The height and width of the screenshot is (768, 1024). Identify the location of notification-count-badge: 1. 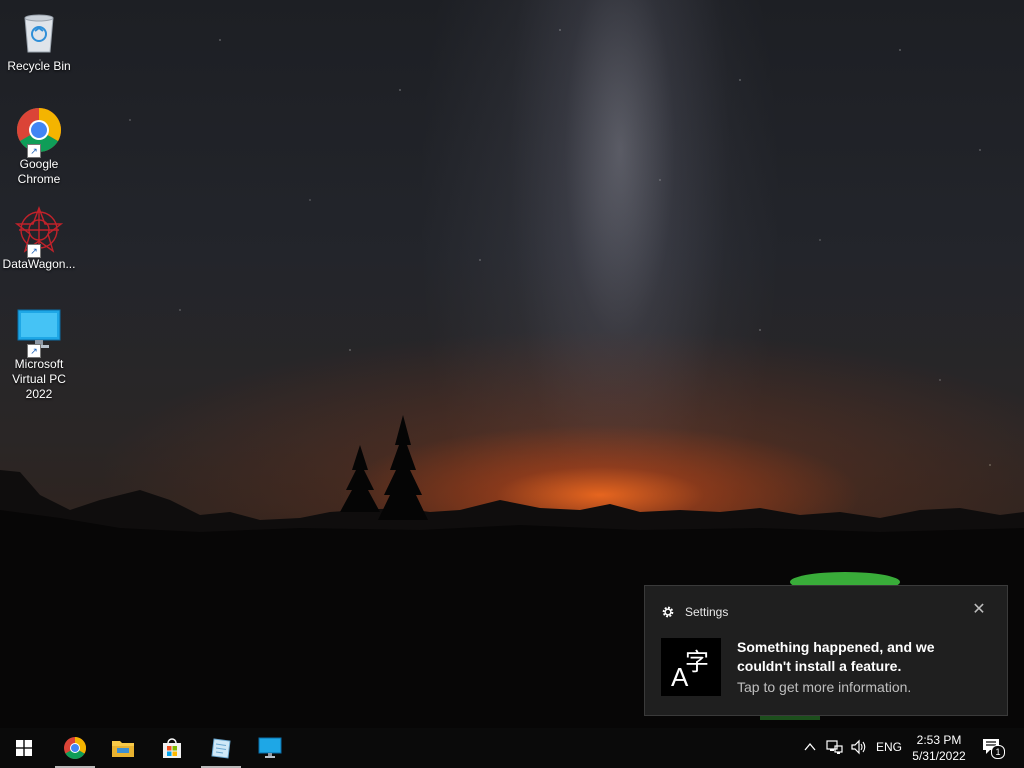
(998, 752).